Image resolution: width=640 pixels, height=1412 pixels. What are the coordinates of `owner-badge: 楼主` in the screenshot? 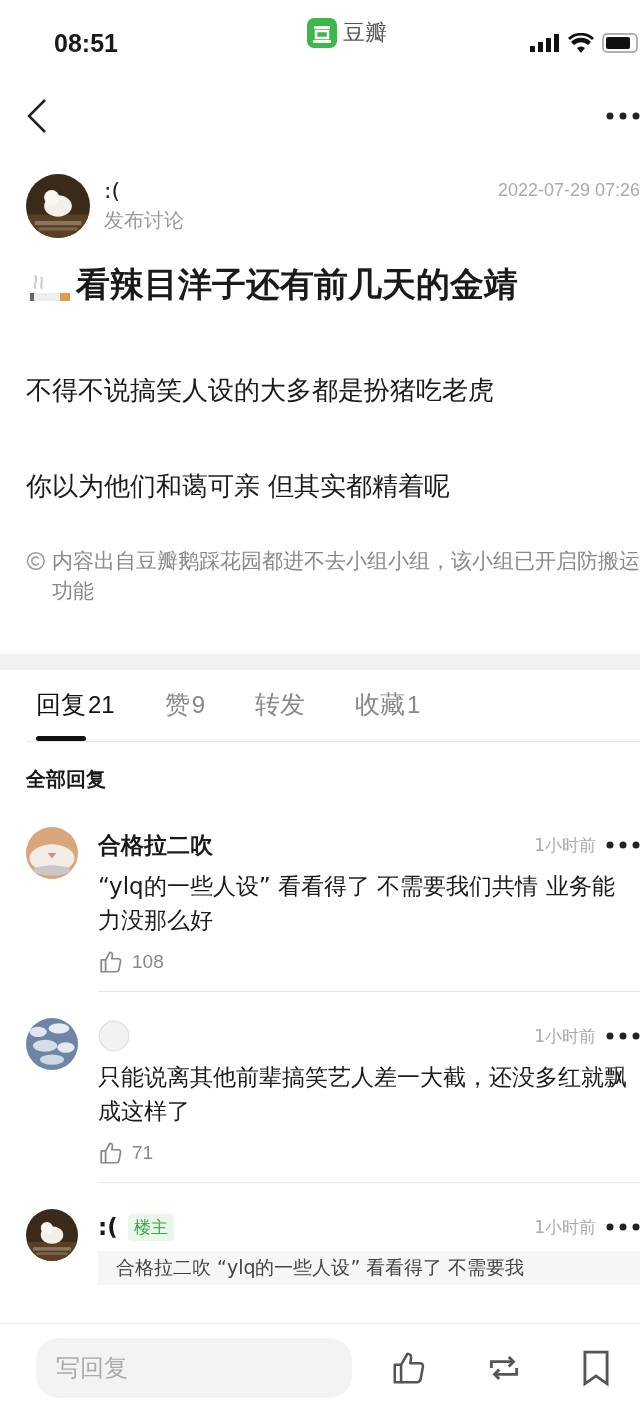 It's located at (150, 1227).